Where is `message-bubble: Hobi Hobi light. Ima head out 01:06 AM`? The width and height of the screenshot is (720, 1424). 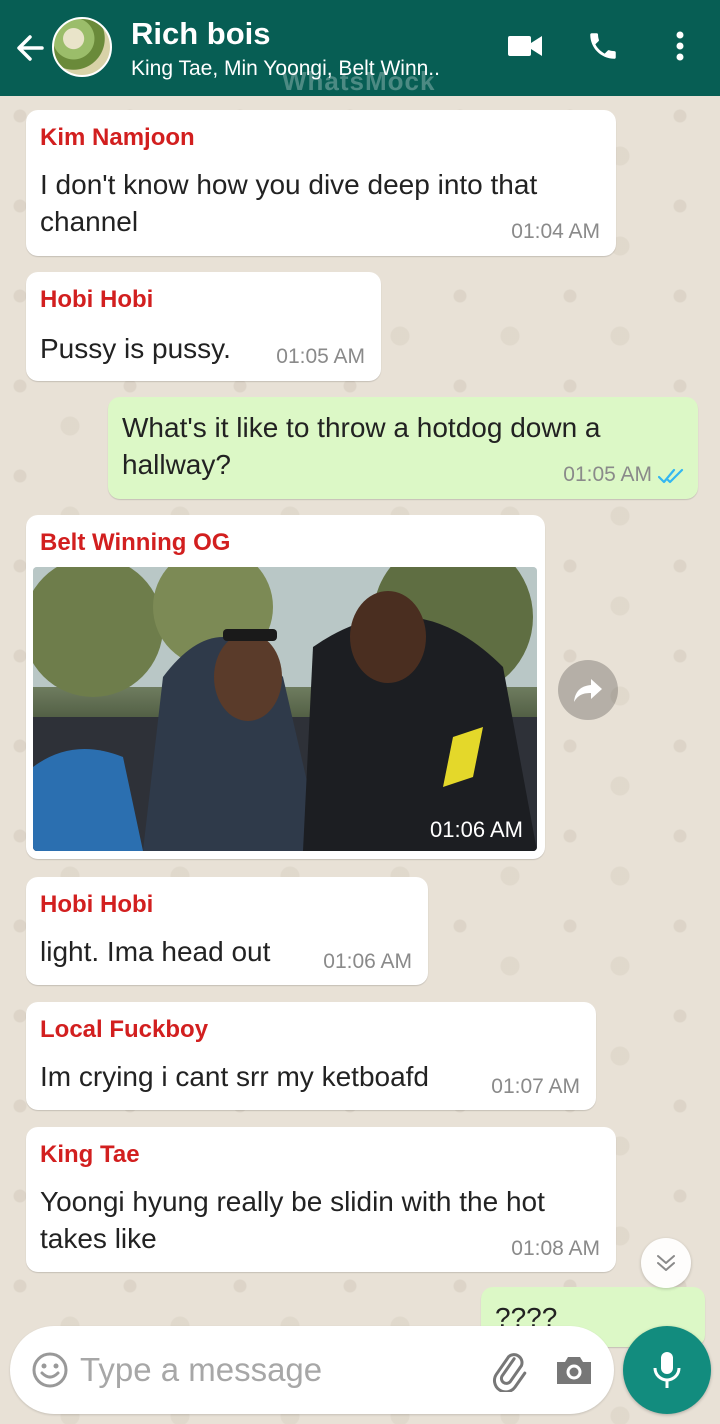
message-bubble: Hobi Hobi light. Ima head out 01:06 AM is located at coordinates (227, 931).